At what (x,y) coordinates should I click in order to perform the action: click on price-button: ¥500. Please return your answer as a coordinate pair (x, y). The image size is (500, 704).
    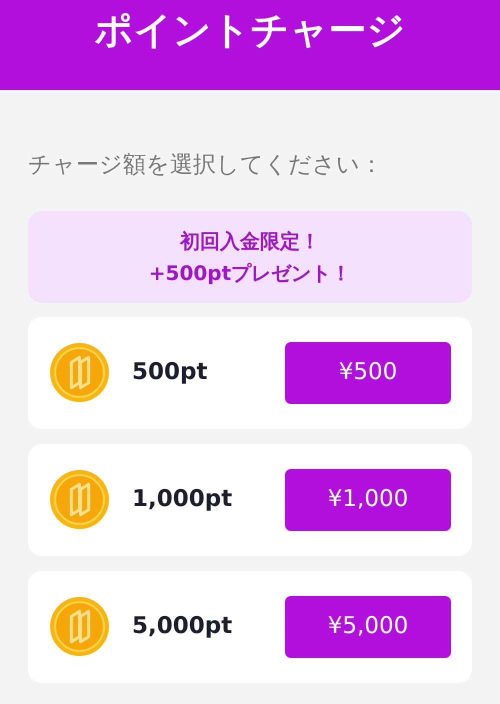
    Looking at the image, I should click on (368, 373).